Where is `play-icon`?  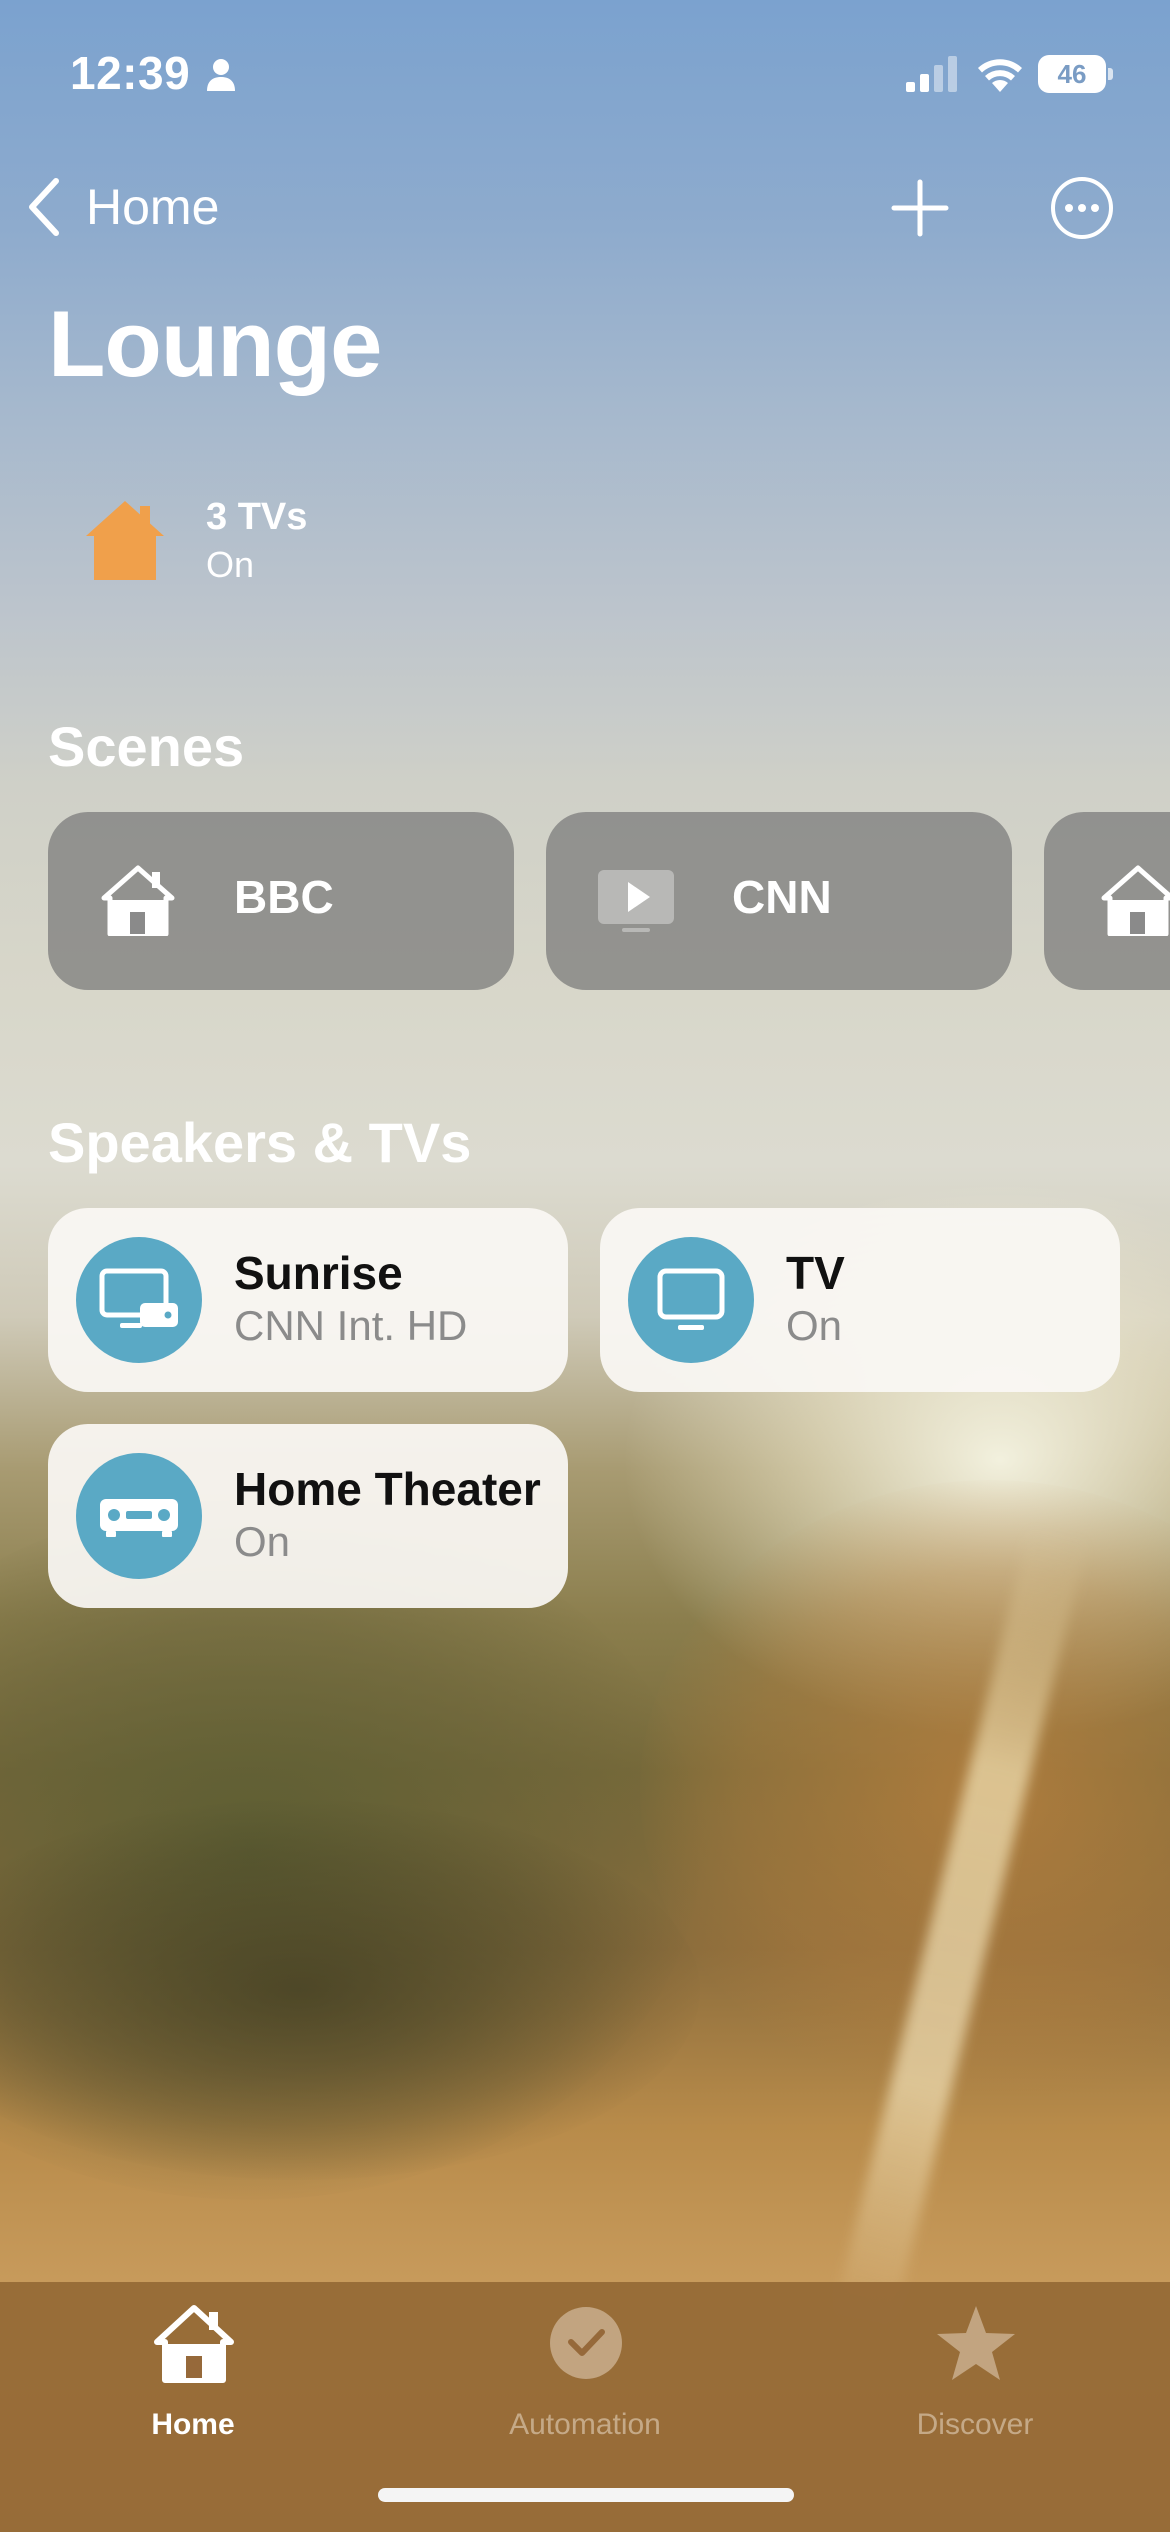 play-icon is located at coordinates (636, 901).